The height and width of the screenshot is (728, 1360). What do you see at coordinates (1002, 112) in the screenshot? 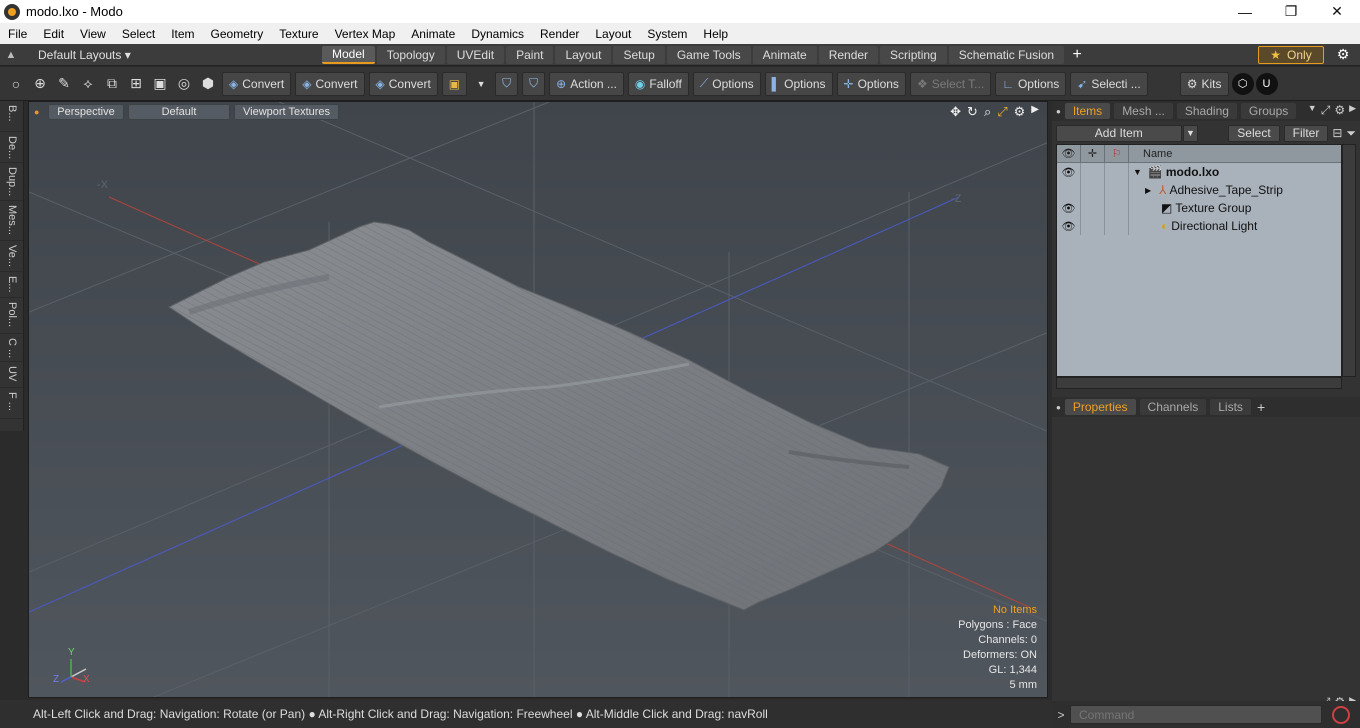
I see `maximize-viewport-icon: ⤢` at bounding box center [1002, 112].